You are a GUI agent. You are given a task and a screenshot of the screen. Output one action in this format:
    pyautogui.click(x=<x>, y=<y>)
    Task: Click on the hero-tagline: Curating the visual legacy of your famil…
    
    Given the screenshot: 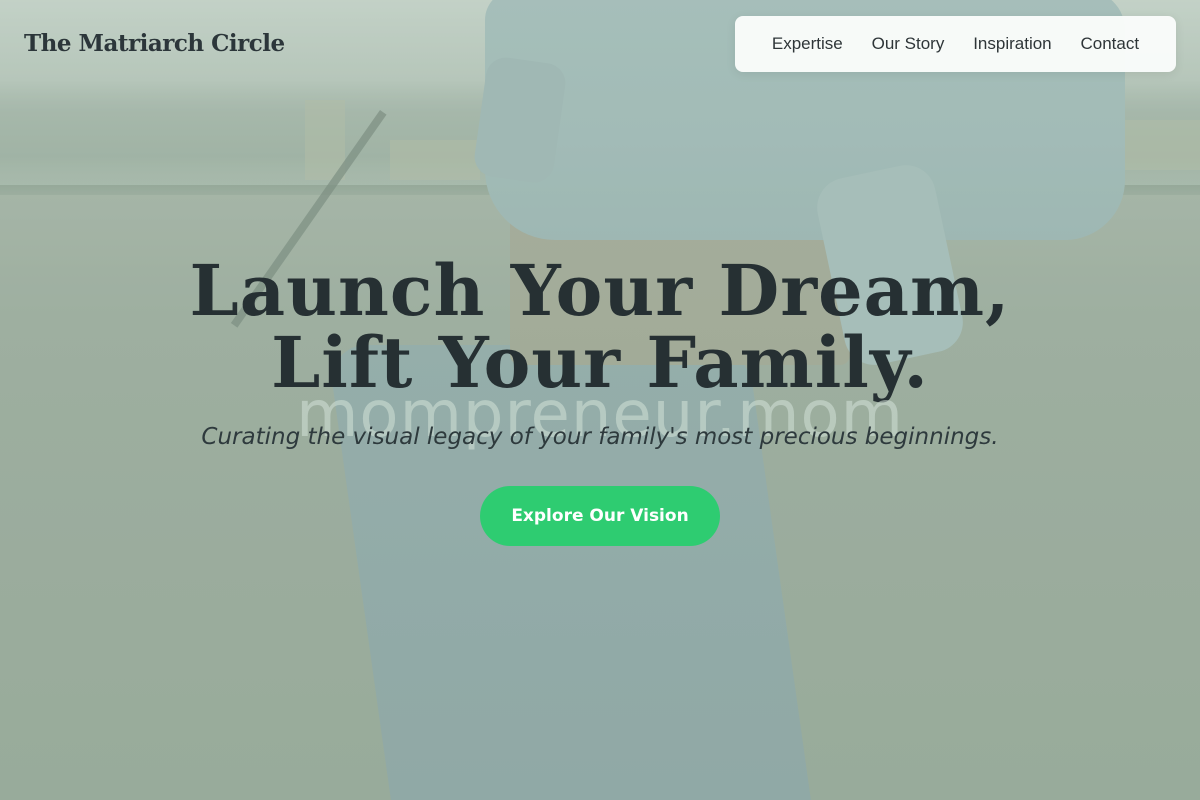 What is the action you would take?
    pyautogui.click(x=600, y=437)
    